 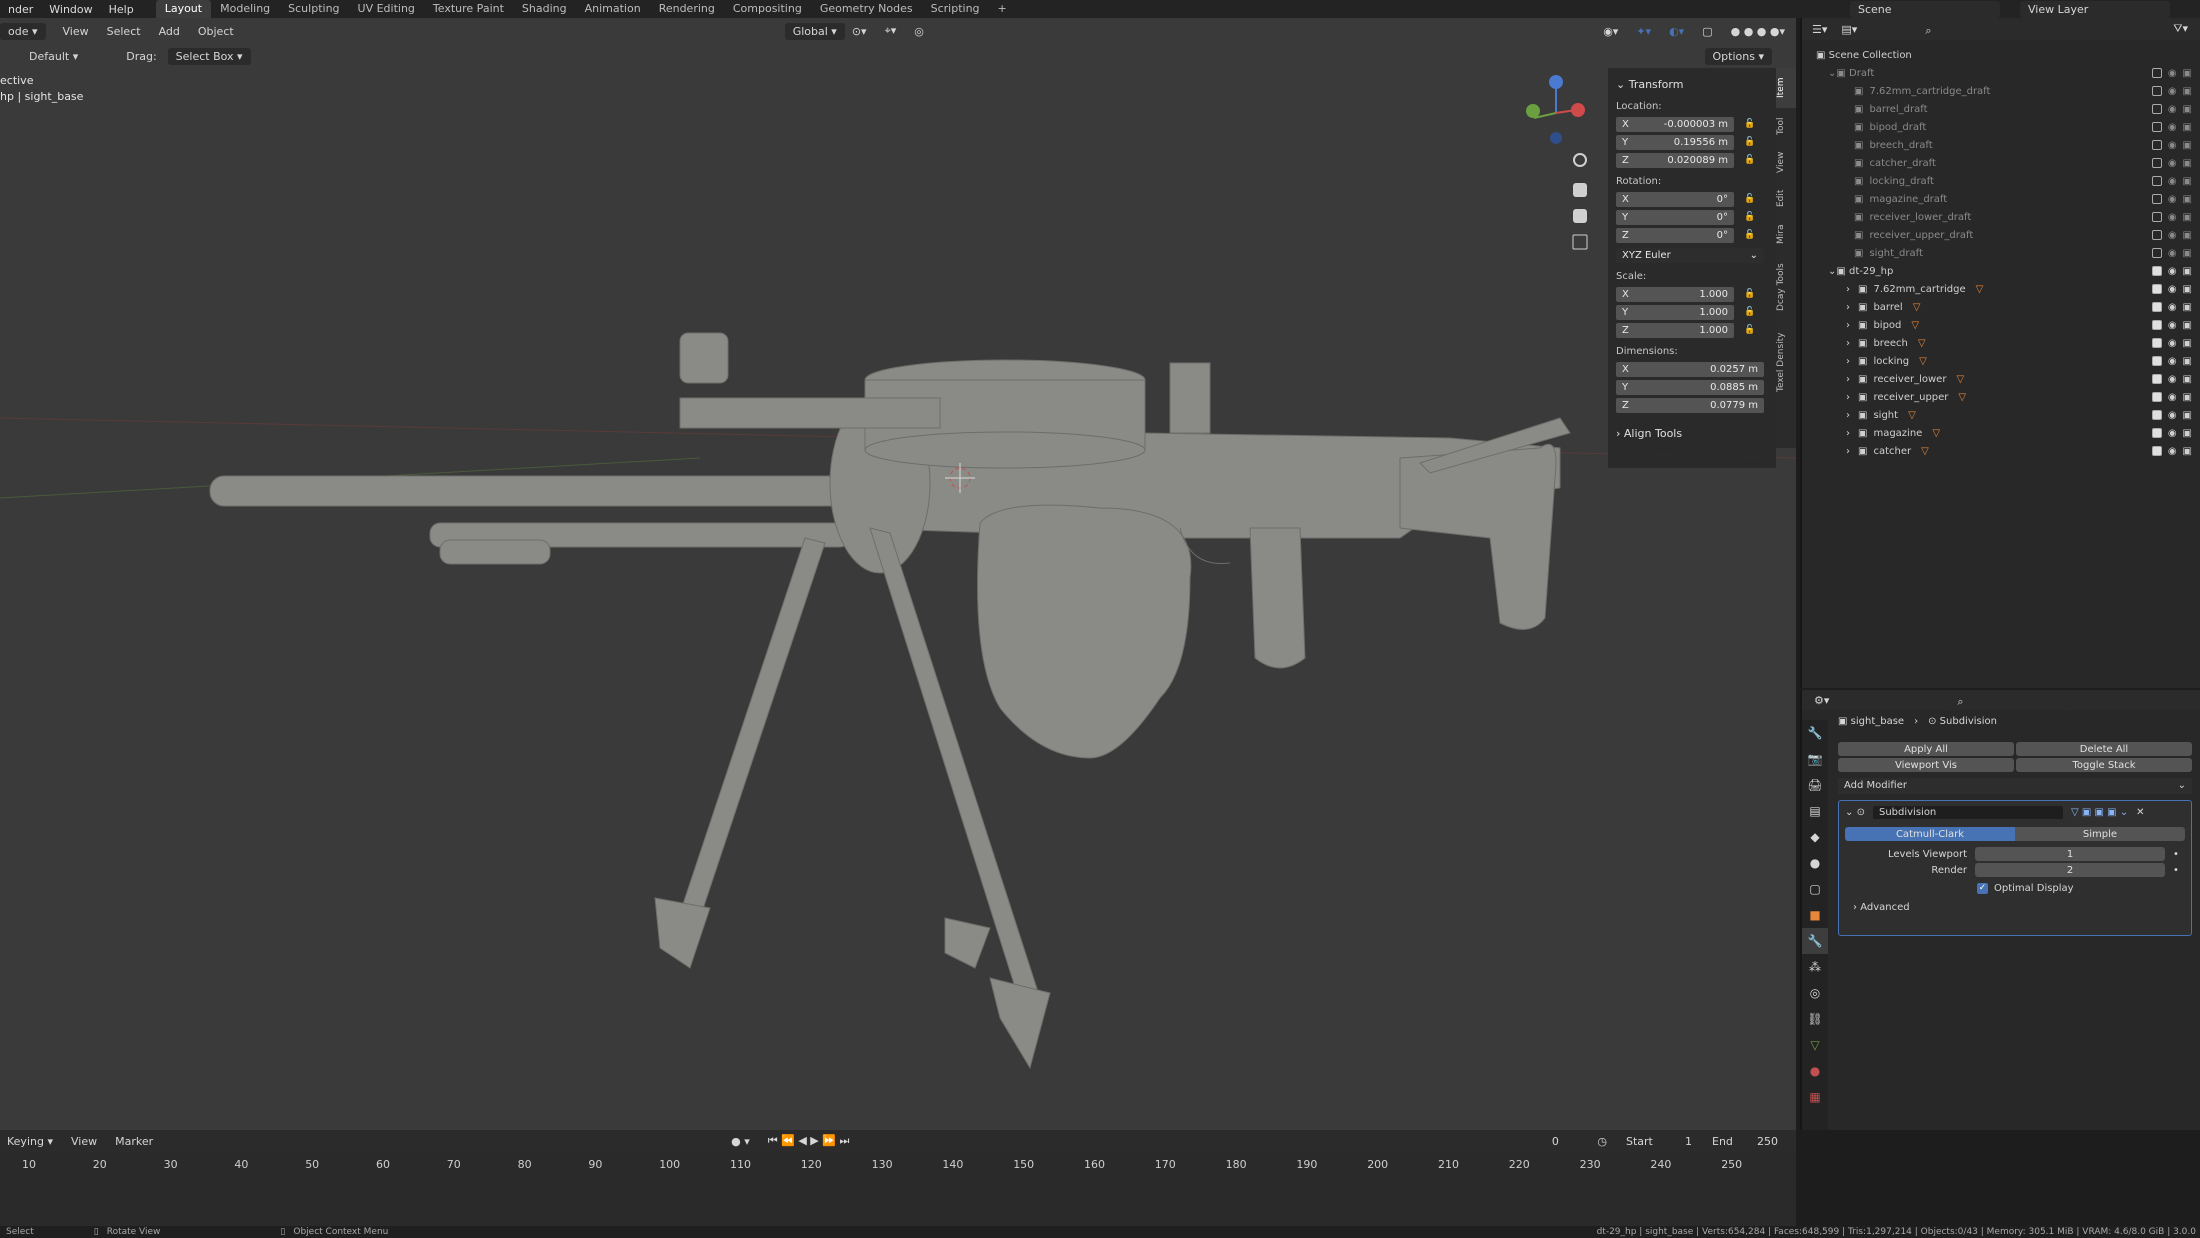 What do you see at coordinates (1675, 330) in the screenshot?
I see `scale-z-field: Z 1.000` at bounding box center [1675, 330].